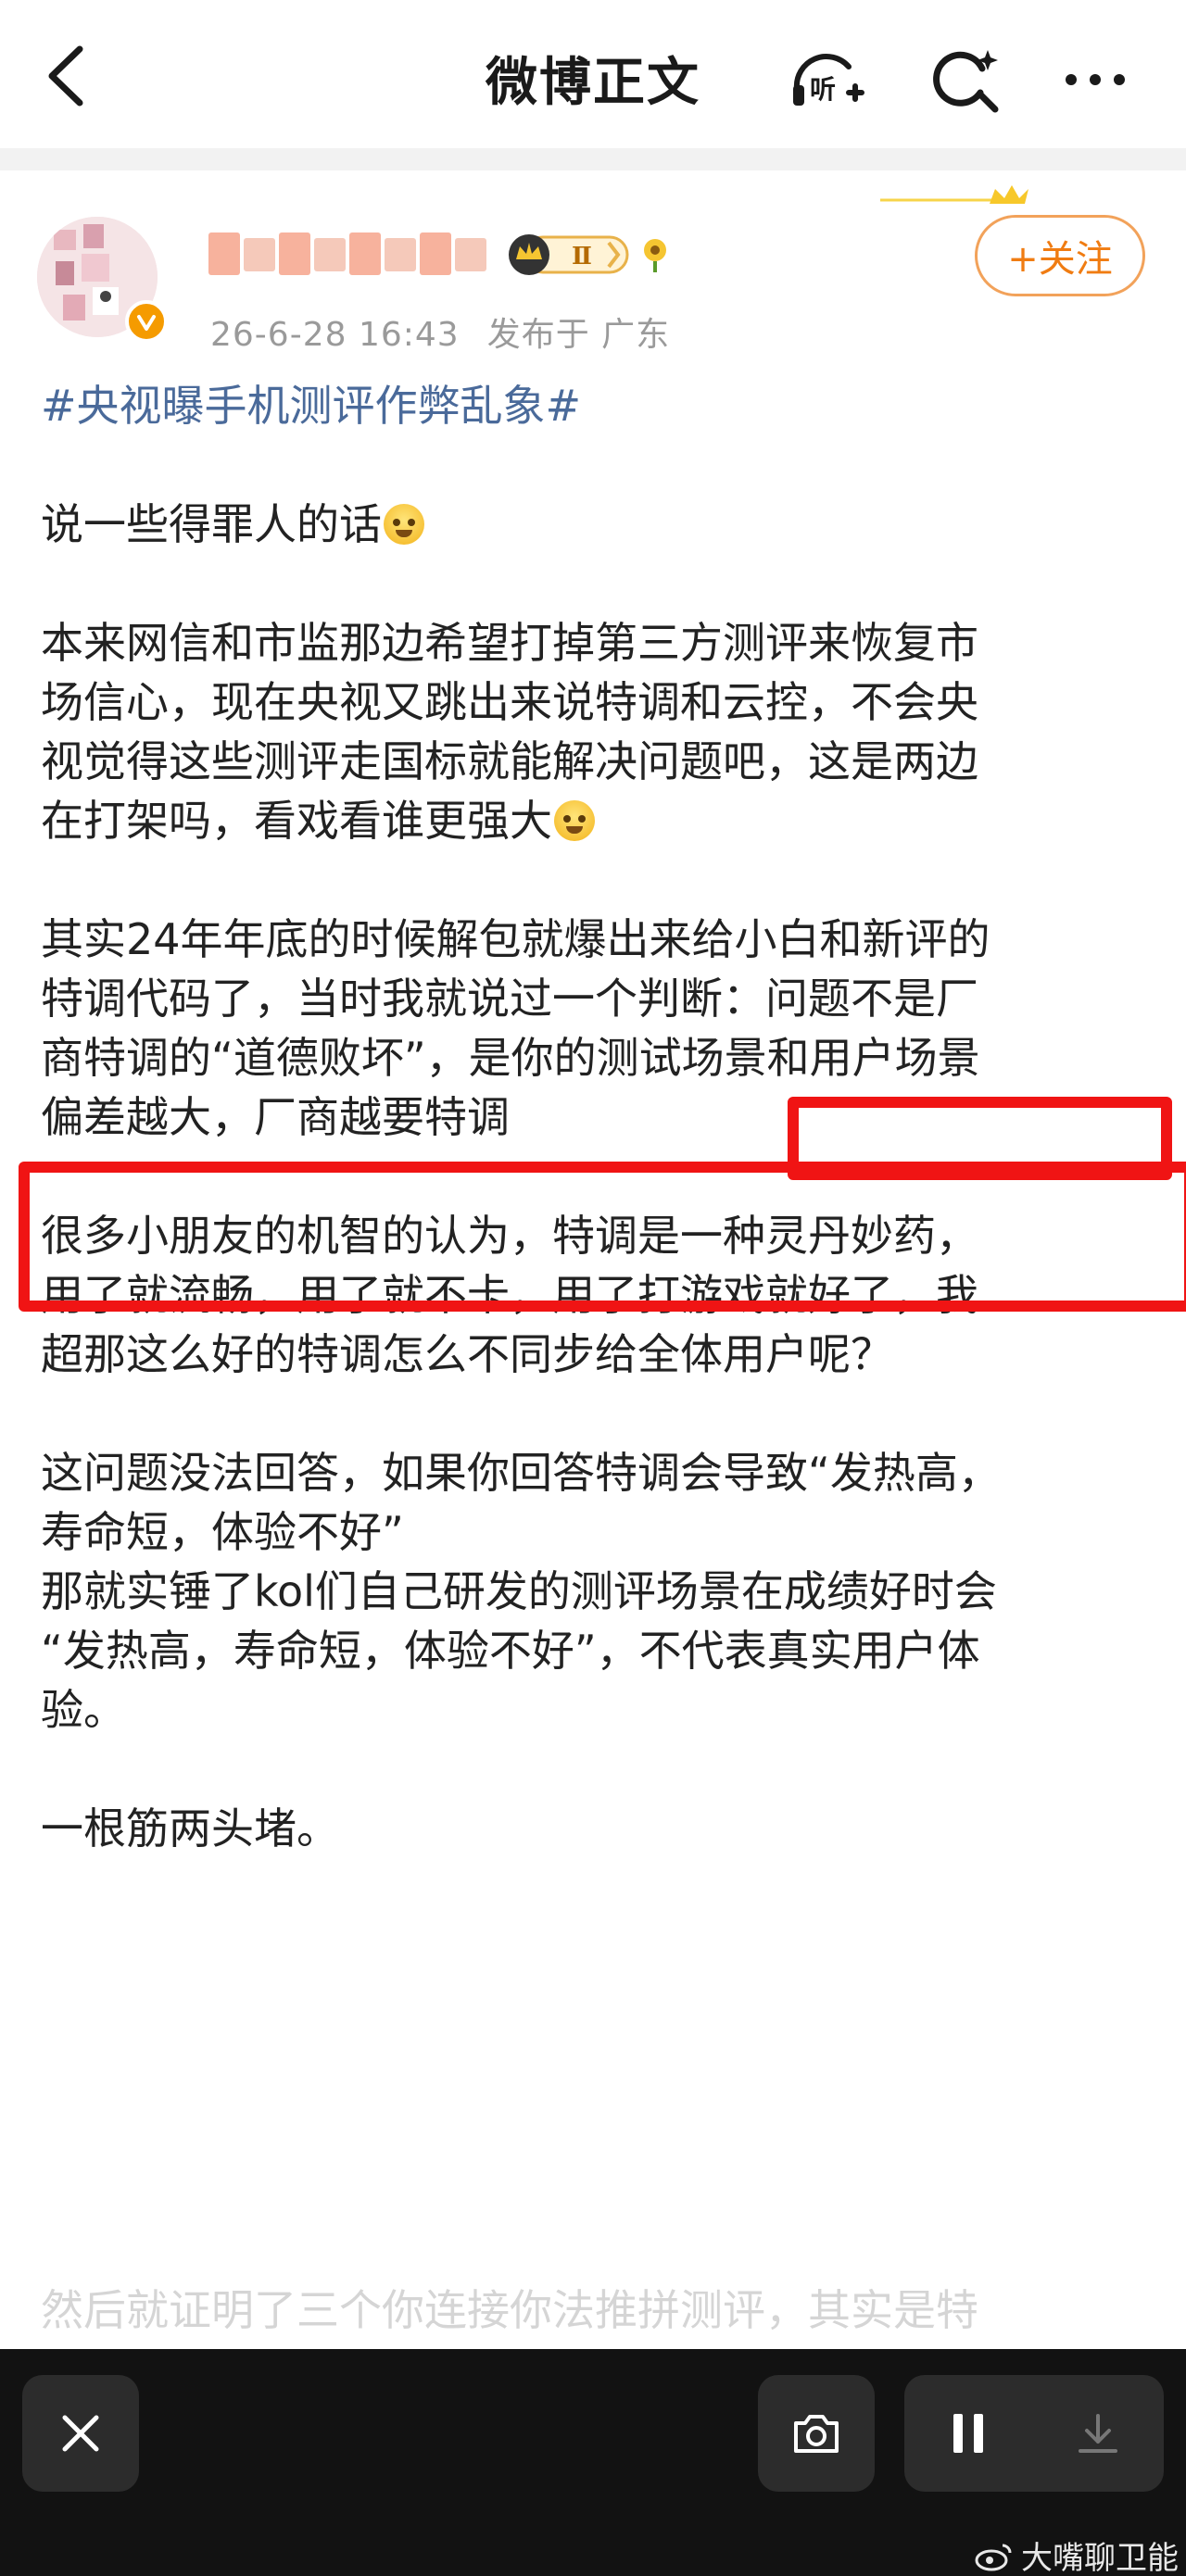  What do you see at coordinates (521, 1473) in the screenshot?
I see `text-line: 这问题没法回答，如果你回答特调会导致“发热高，` at bounding box center [521, 1473].